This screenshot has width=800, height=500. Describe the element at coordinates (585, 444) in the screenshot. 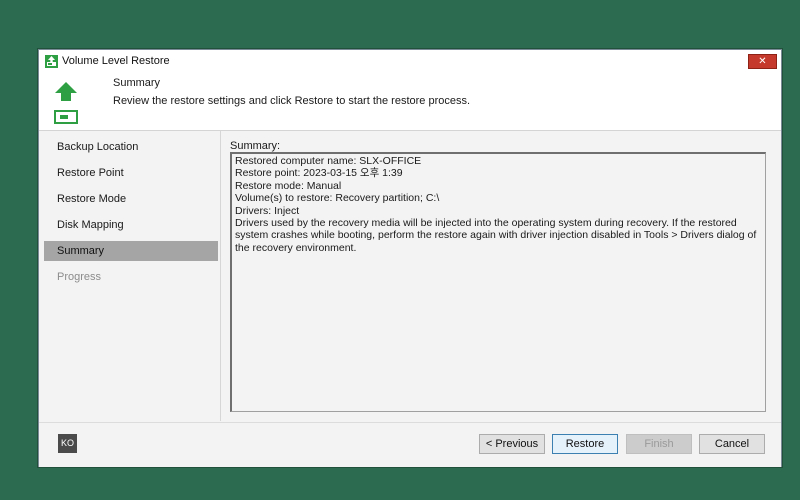

I see `restore-button: Restore` at that location.